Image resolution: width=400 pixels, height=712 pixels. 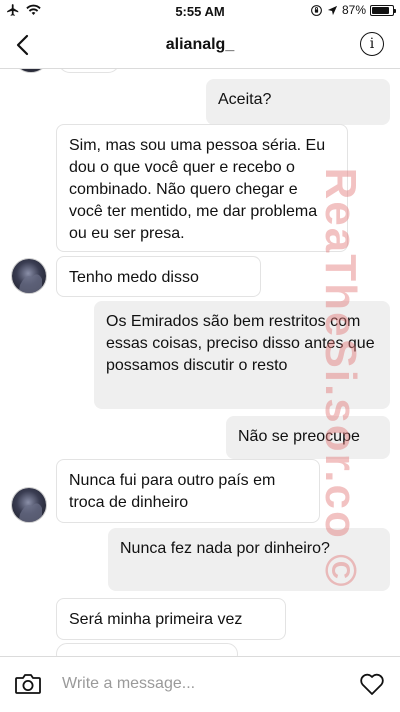 What do you see at coordinates (316, 10) in the screenshot?
I see `orientation-lock-icon` at bounding box center [316, 10].